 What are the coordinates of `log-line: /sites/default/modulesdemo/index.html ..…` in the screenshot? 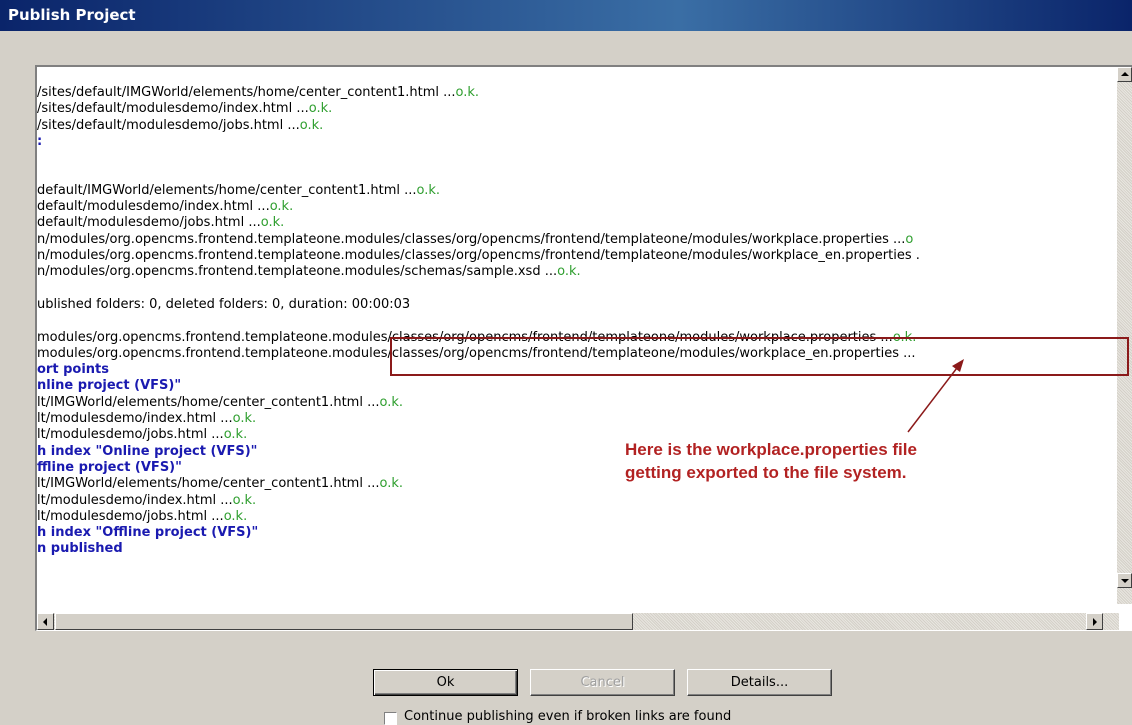 It's located at (184, 109).